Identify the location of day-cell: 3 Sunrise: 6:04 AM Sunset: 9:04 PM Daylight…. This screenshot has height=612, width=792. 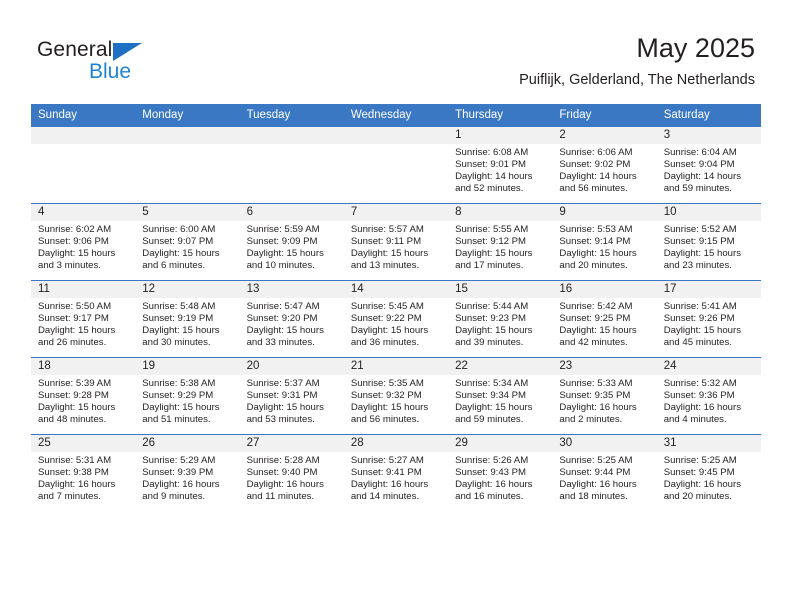
(708, 165).